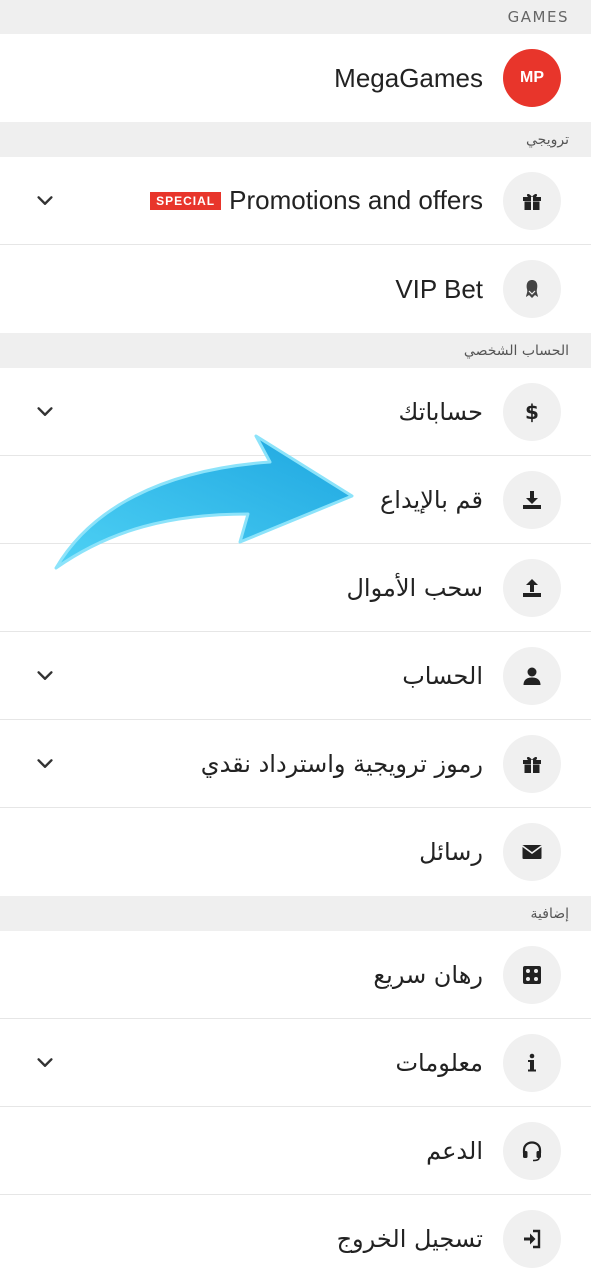  What do you see at coordinates (549, 913) in the screenshot?
I see `section-title-extra: إضافية` at bounding box center [549, 913].